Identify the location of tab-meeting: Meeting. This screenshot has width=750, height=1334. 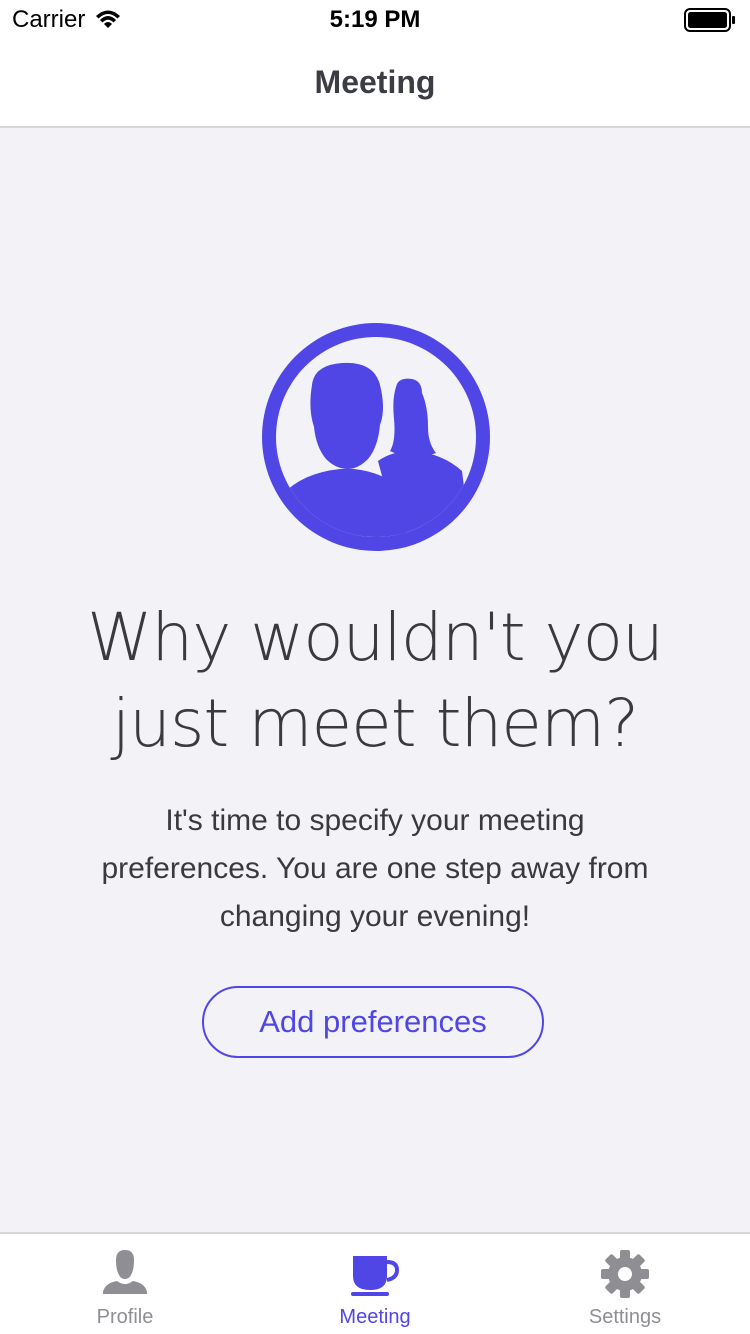
(375, 1284).